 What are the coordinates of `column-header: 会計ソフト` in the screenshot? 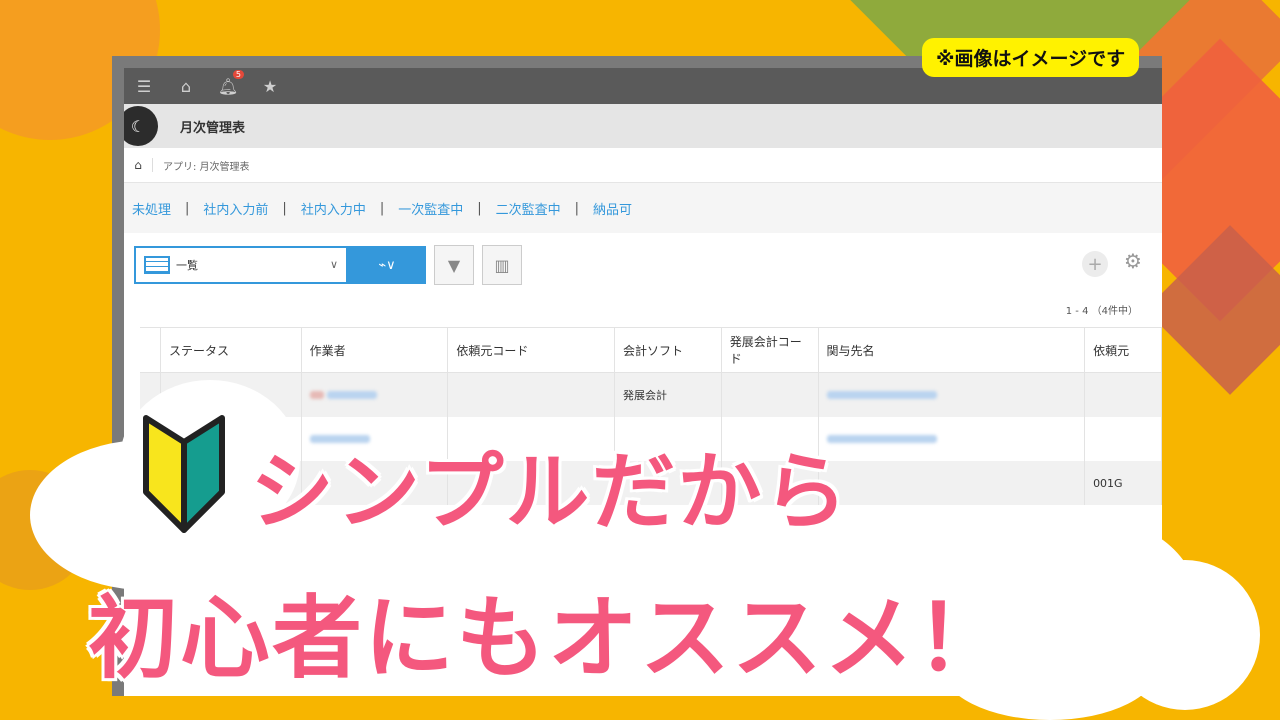 It's located at (668, 350).